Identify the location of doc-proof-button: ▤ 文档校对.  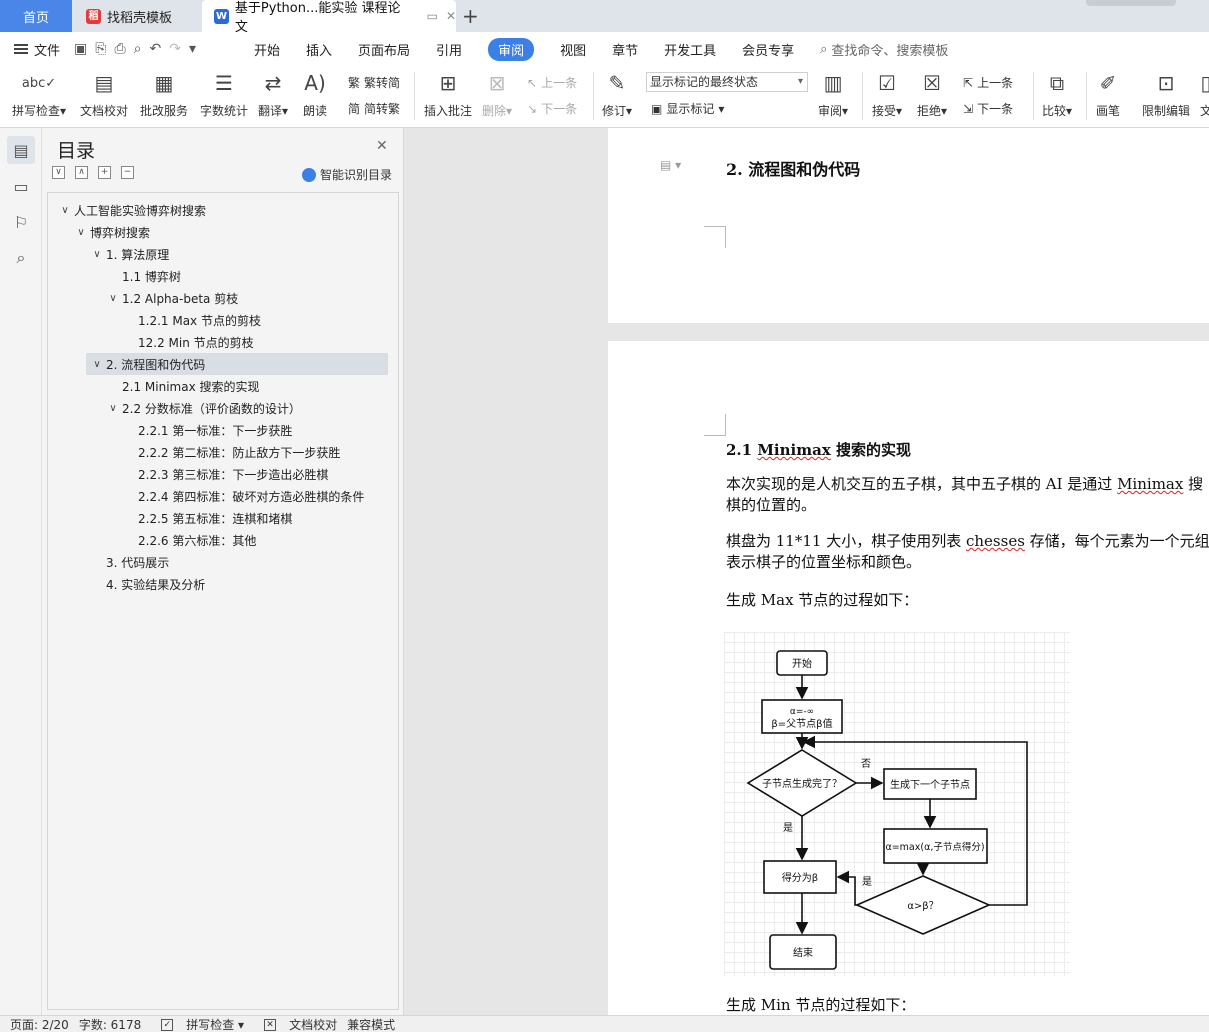
(104, 93).